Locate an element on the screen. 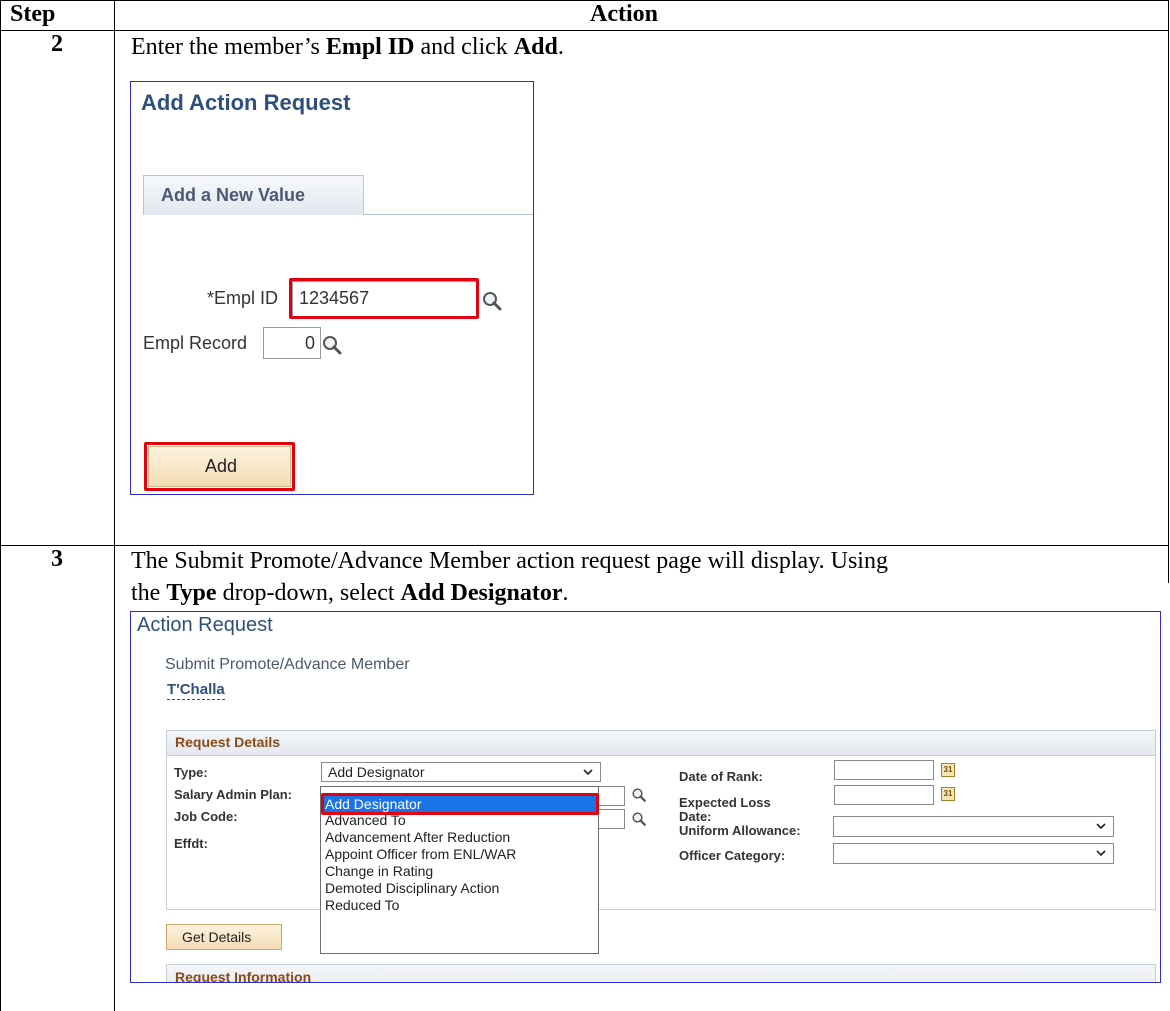 The height and width of the screenshot is (1011, 1170). job-code-input is located at coordinates (611, 819).